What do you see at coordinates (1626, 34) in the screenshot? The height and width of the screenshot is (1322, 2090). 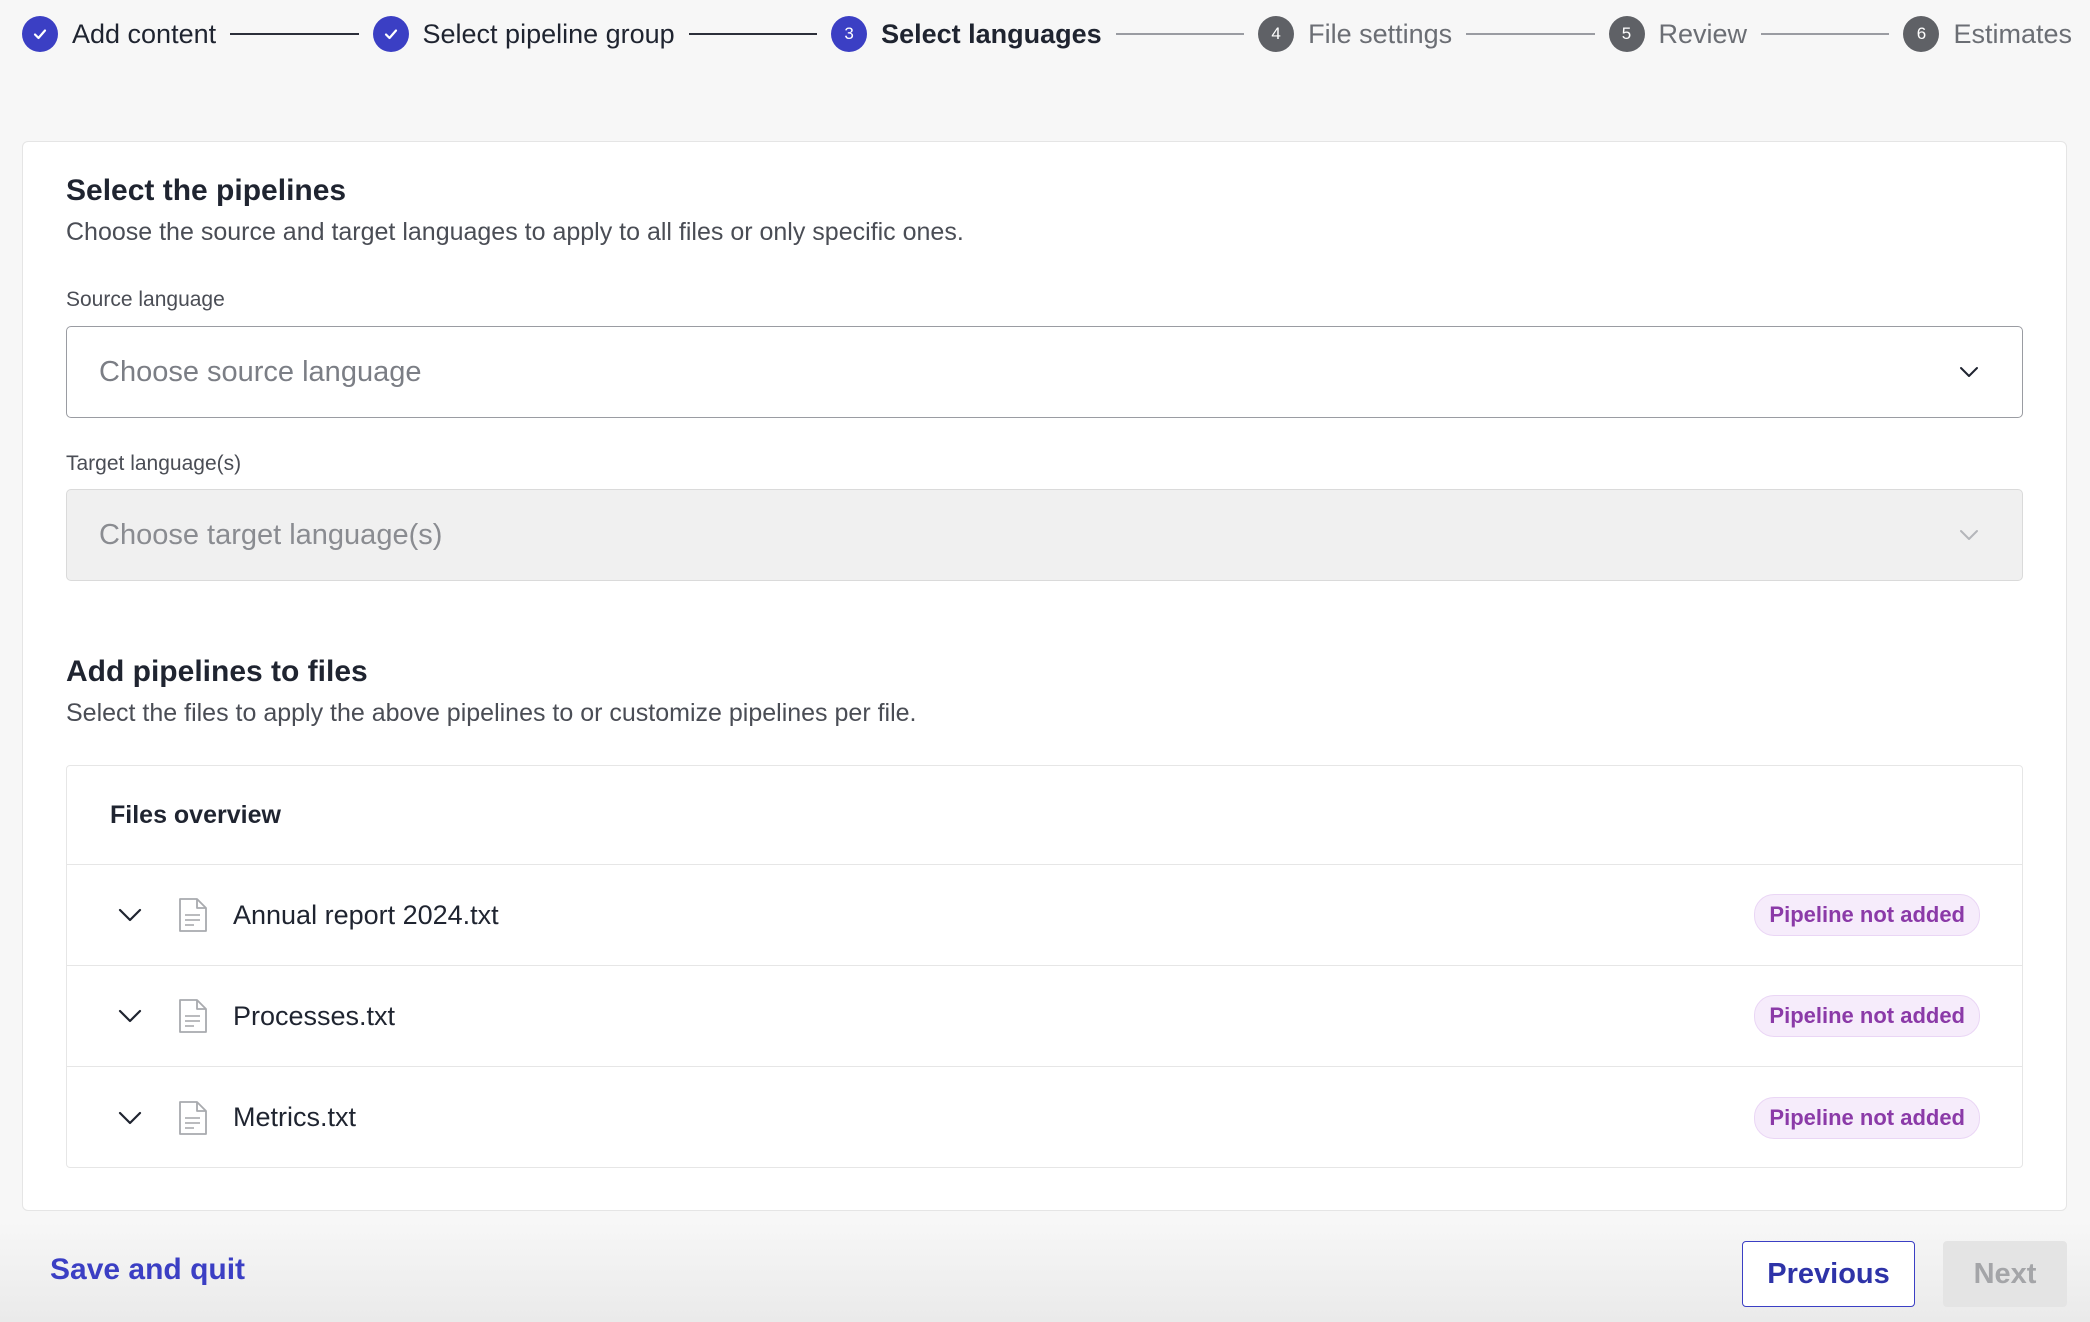 I see `step-number: 5` at bounding box center [1626, 34].